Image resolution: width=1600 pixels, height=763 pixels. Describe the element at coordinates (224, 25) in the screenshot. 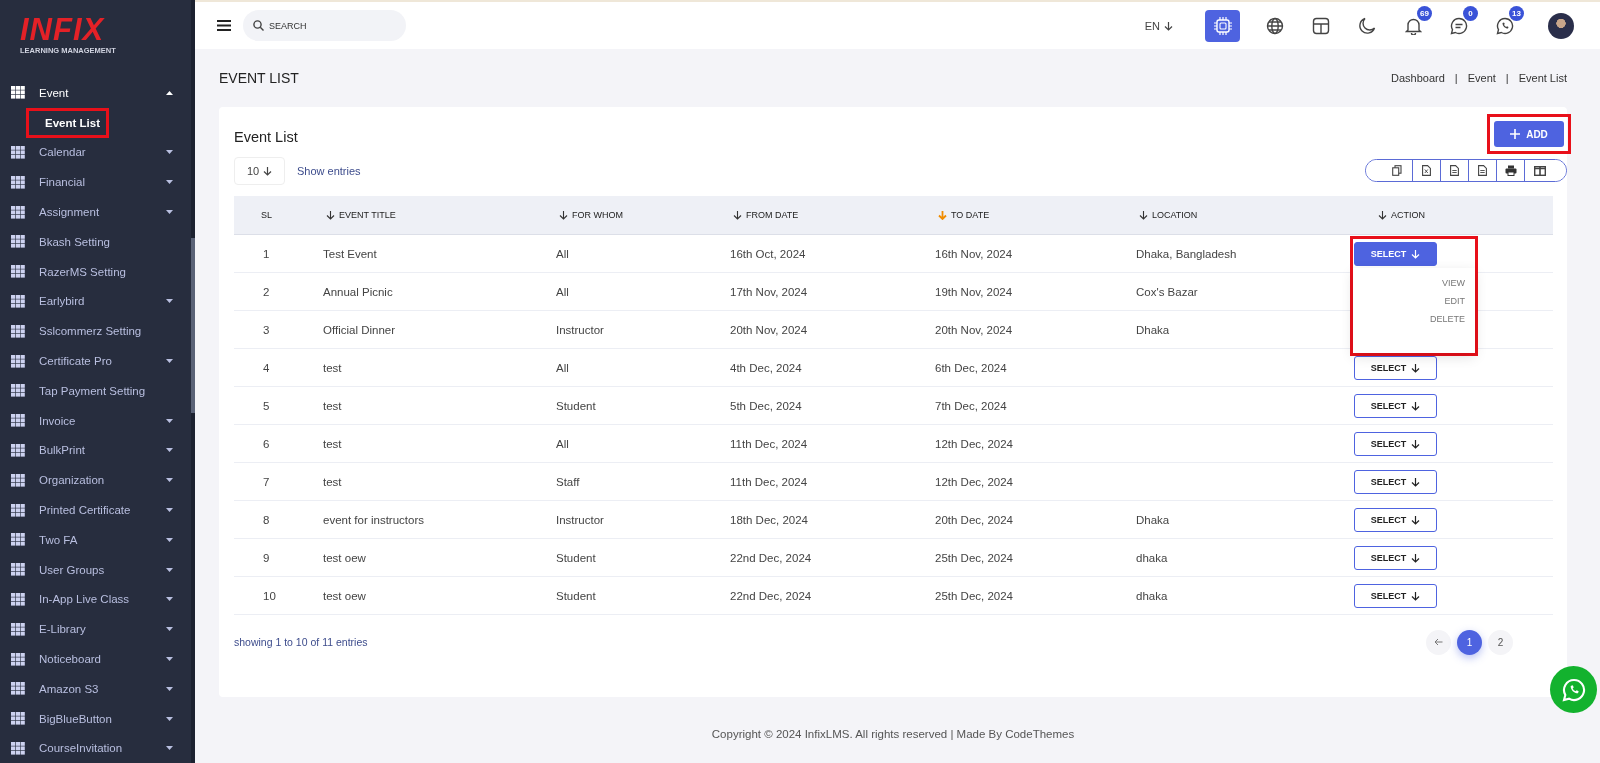

I see `menu-icon` at that location.